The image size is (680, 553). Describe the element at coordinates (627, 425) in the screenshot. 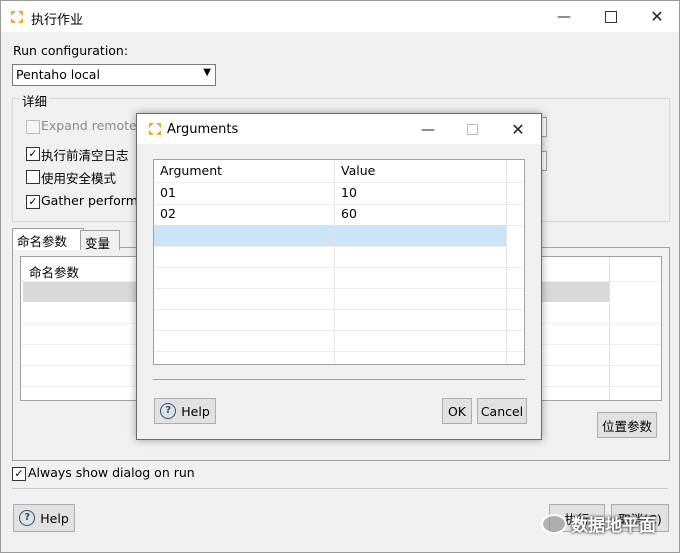

I see `position-params-button: 位置参数` at that location.